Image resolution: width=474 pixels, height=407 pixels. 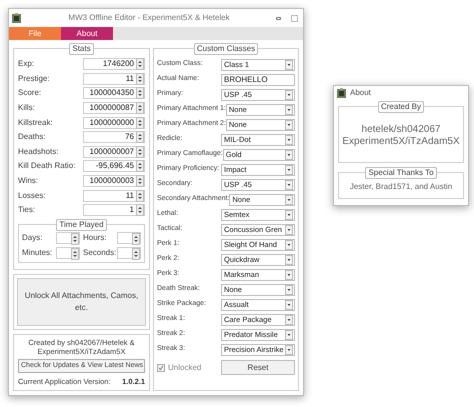 I want to click on unlock-button: Unlock All Attachments, Camos, etc., so click(x=81, y=302).